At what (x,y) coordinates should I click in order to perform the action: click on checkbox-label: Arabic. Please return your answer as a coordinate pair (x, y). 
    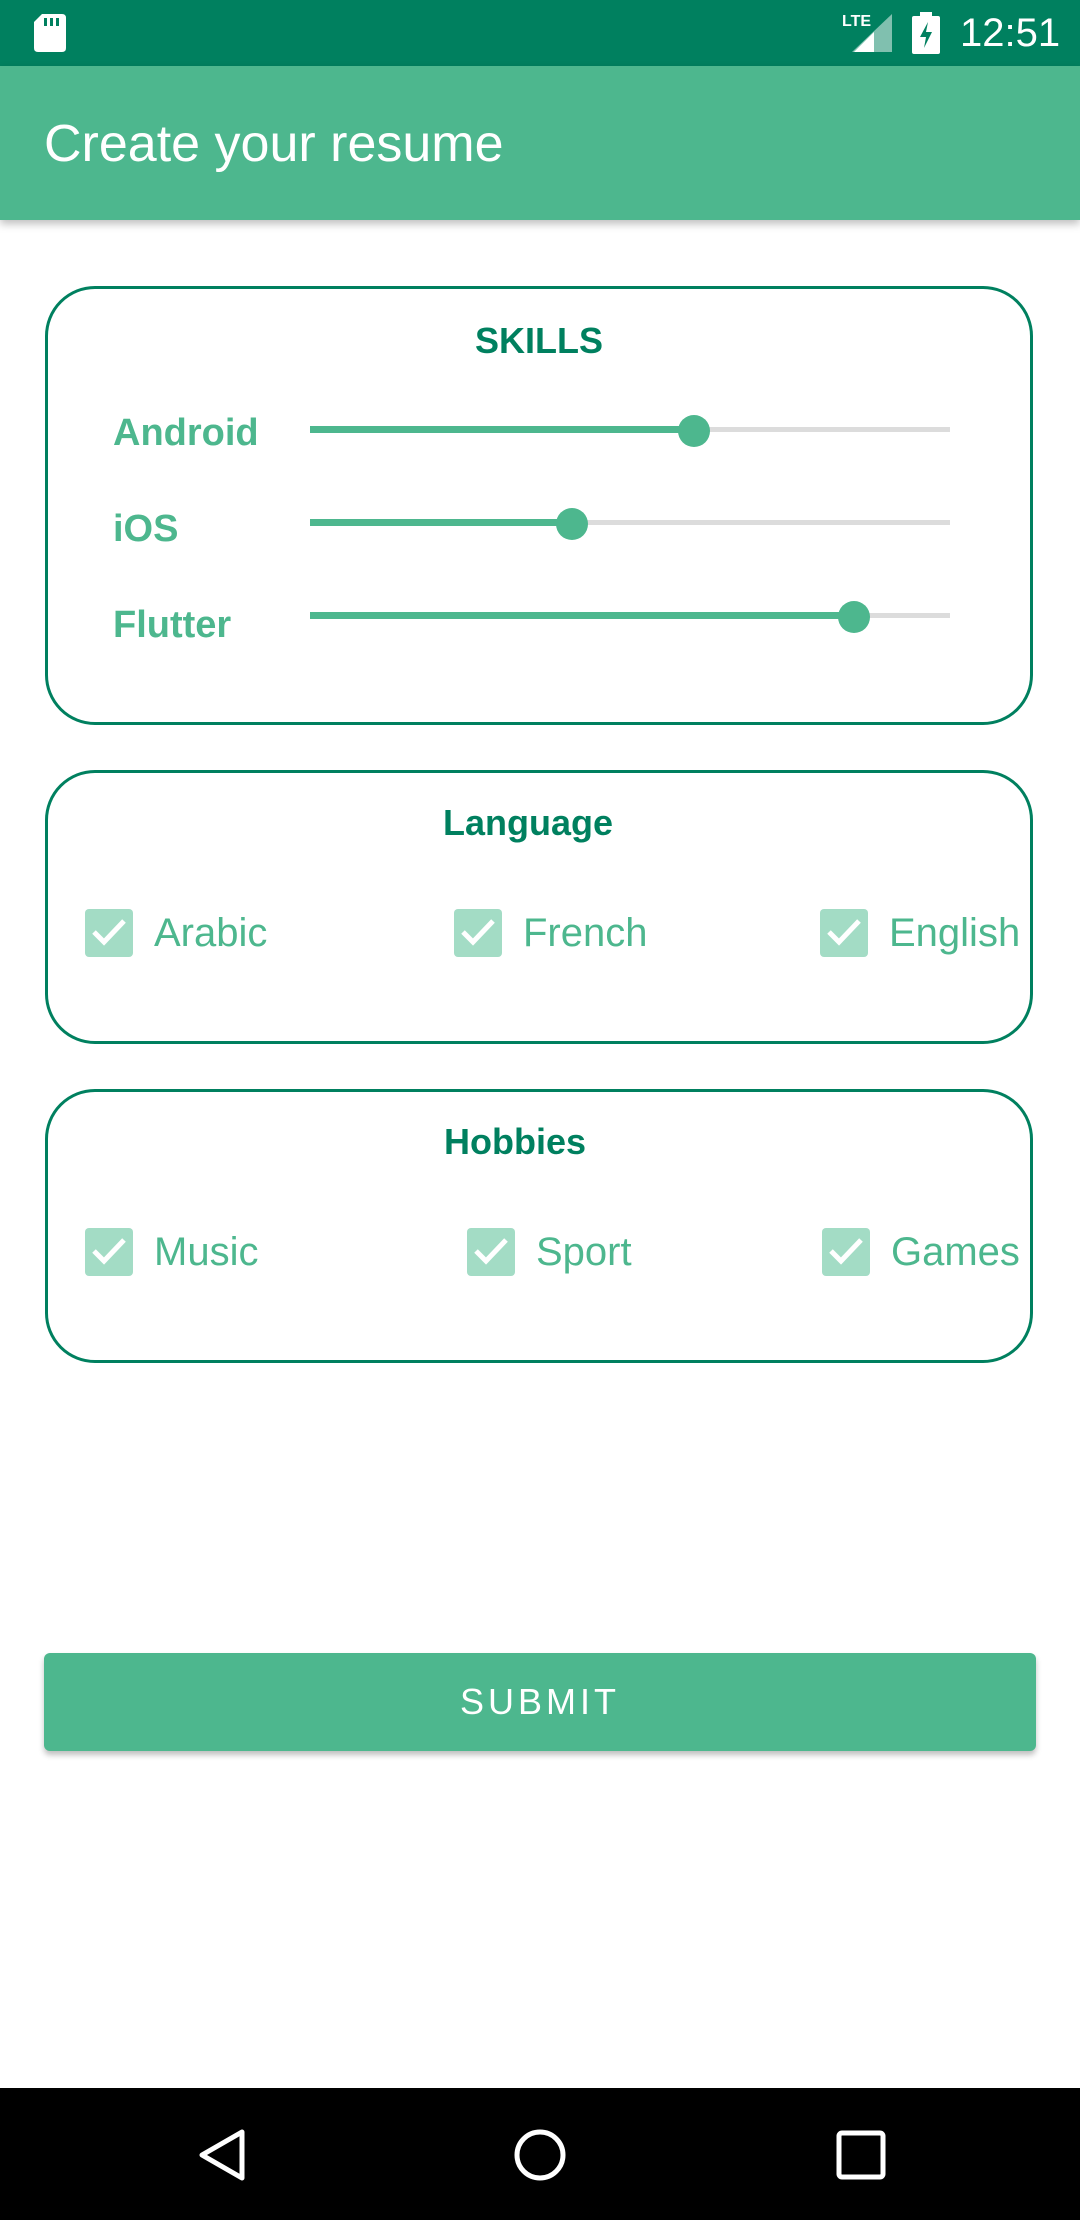
    Looking at the image, I should click on (211, 933).